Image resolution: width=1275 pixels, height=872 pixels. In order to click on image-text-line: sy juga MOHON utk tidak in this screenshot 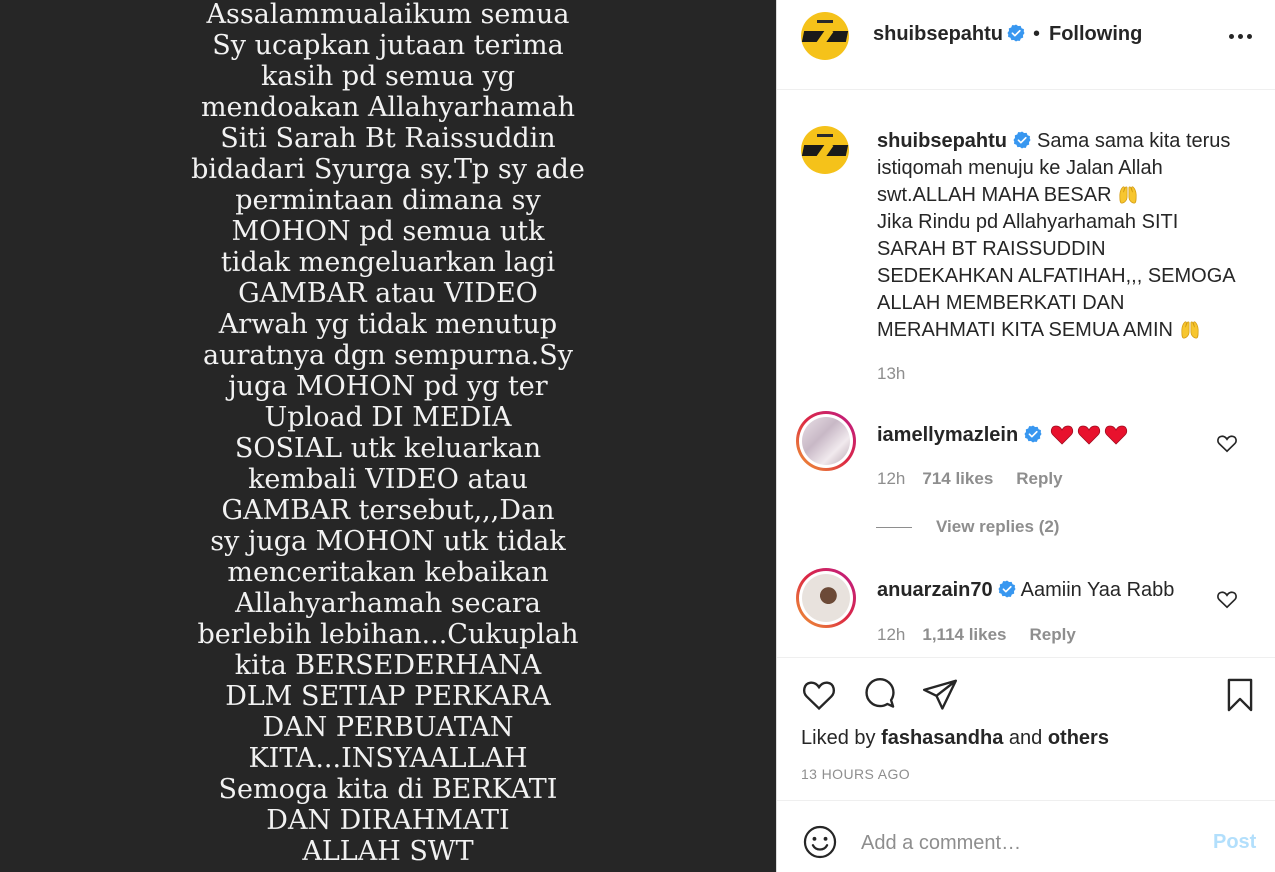, I will do `click(388, 541)`.